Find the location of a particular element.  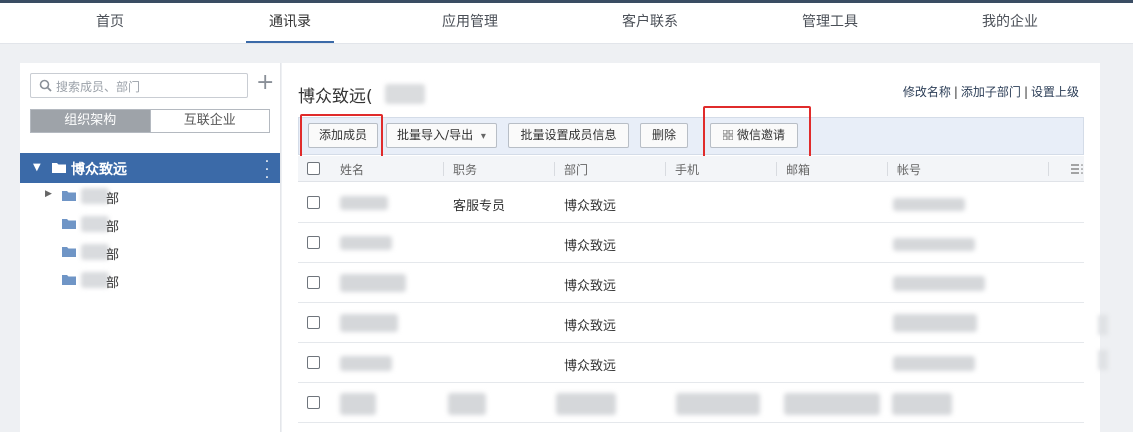

batch-import-export-button: 批量导入/导出 ▾ is located at coordinates (441, 135).